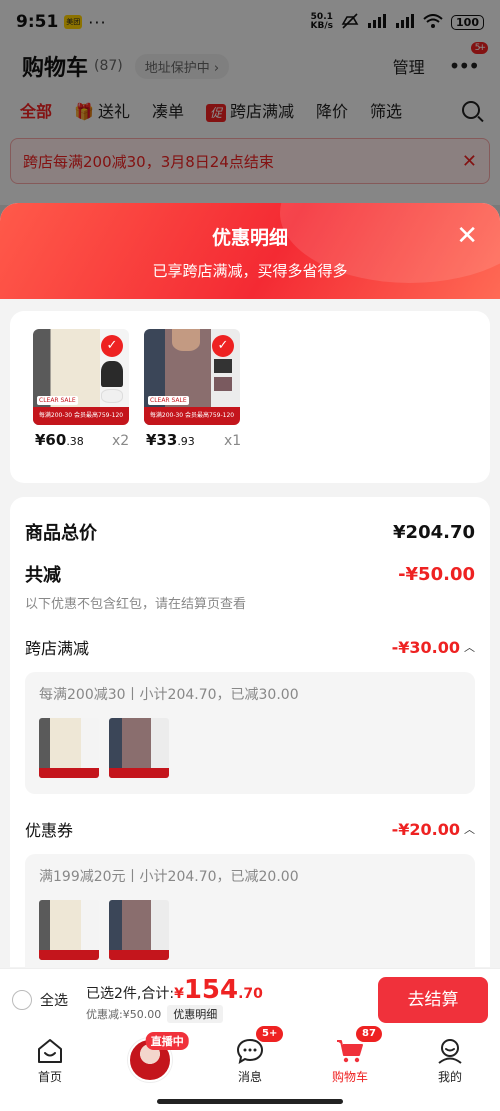 This screenshot has width=500, height=1111. I want to click on messages-badge: 5+, so click(270, 1034).